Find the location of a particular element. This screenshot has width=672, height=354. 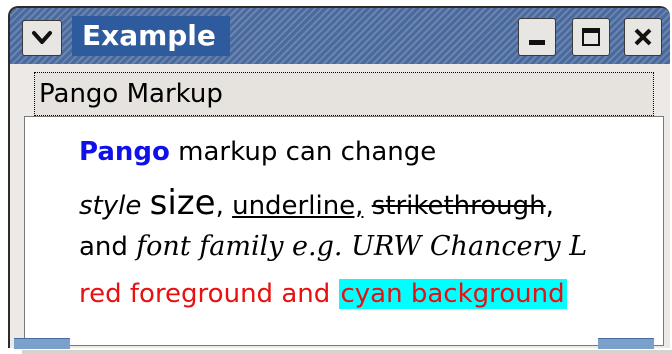

red-foreground-text: red foreground and is located at coordinates (209, 294).